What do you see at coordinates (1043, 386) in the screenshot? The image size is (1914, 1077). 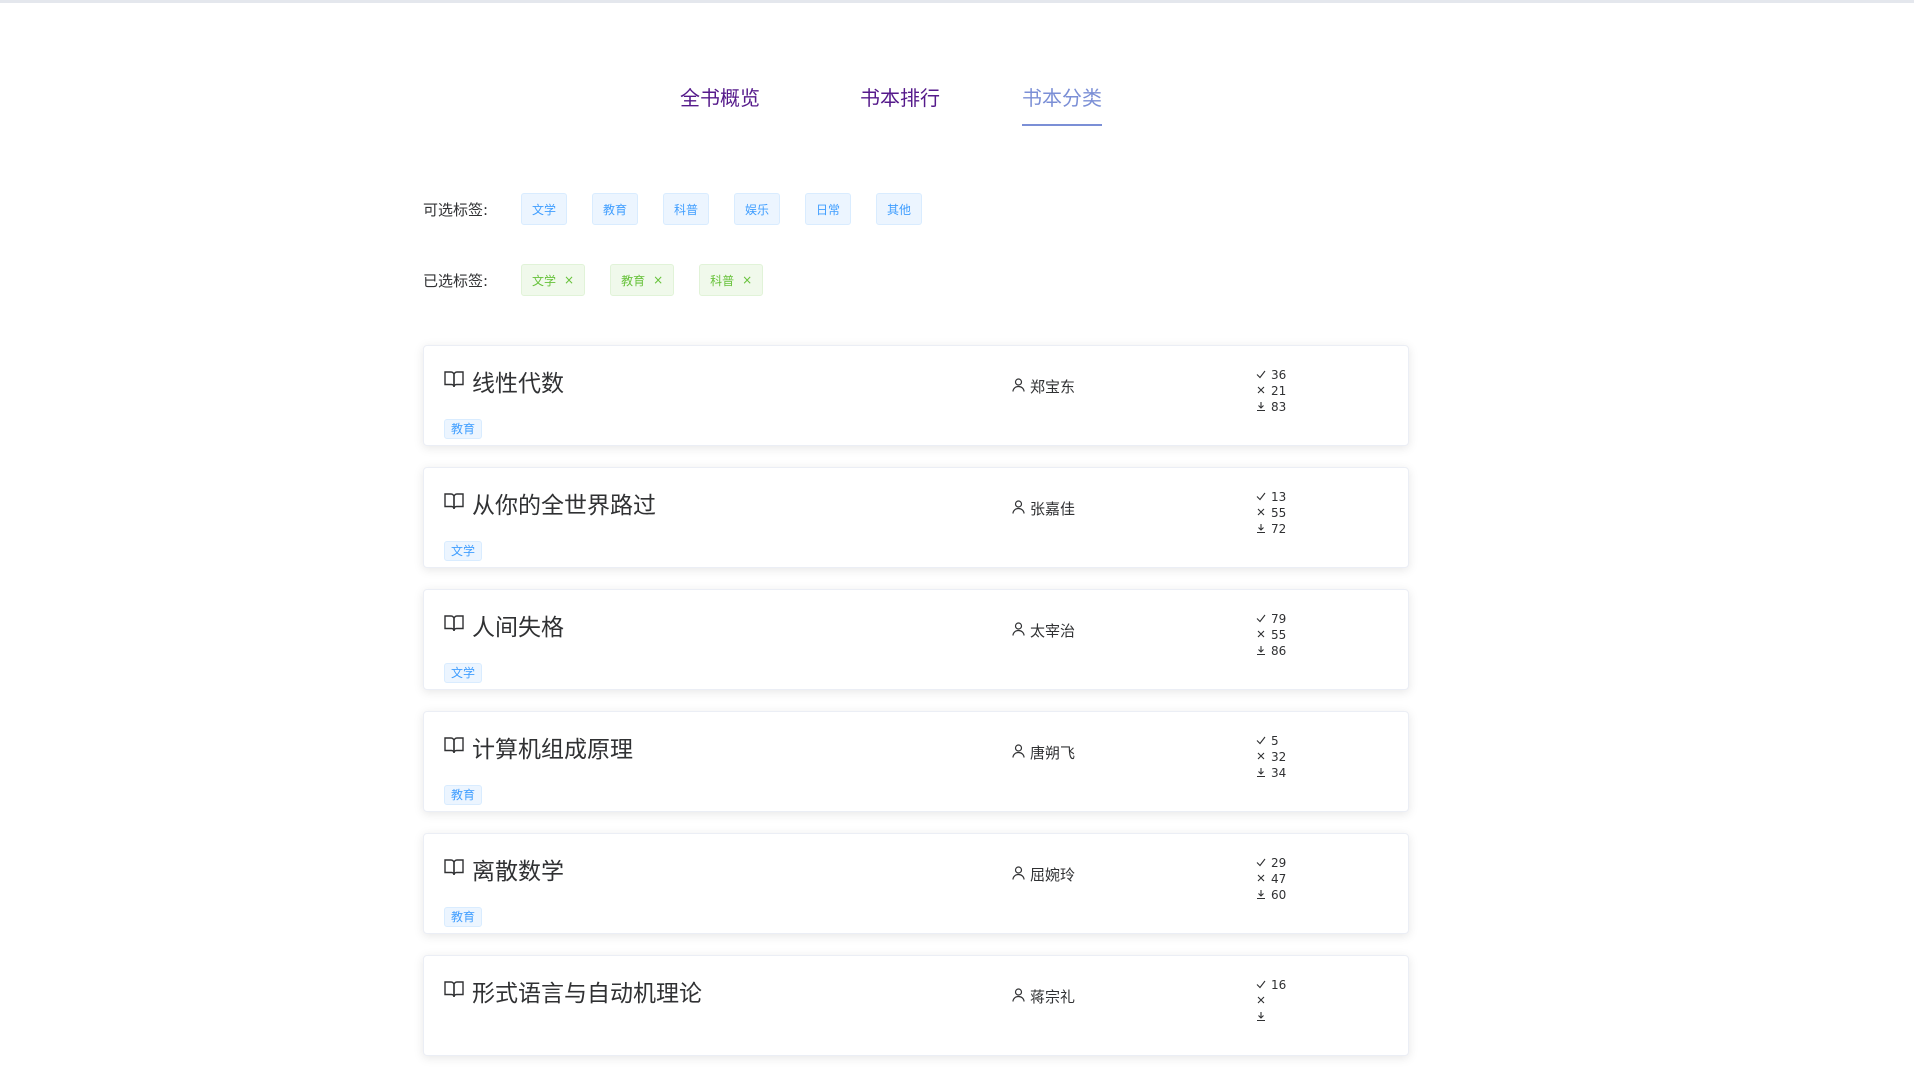 I see `author: 郑宝东` at bounding box center [1043, 386].